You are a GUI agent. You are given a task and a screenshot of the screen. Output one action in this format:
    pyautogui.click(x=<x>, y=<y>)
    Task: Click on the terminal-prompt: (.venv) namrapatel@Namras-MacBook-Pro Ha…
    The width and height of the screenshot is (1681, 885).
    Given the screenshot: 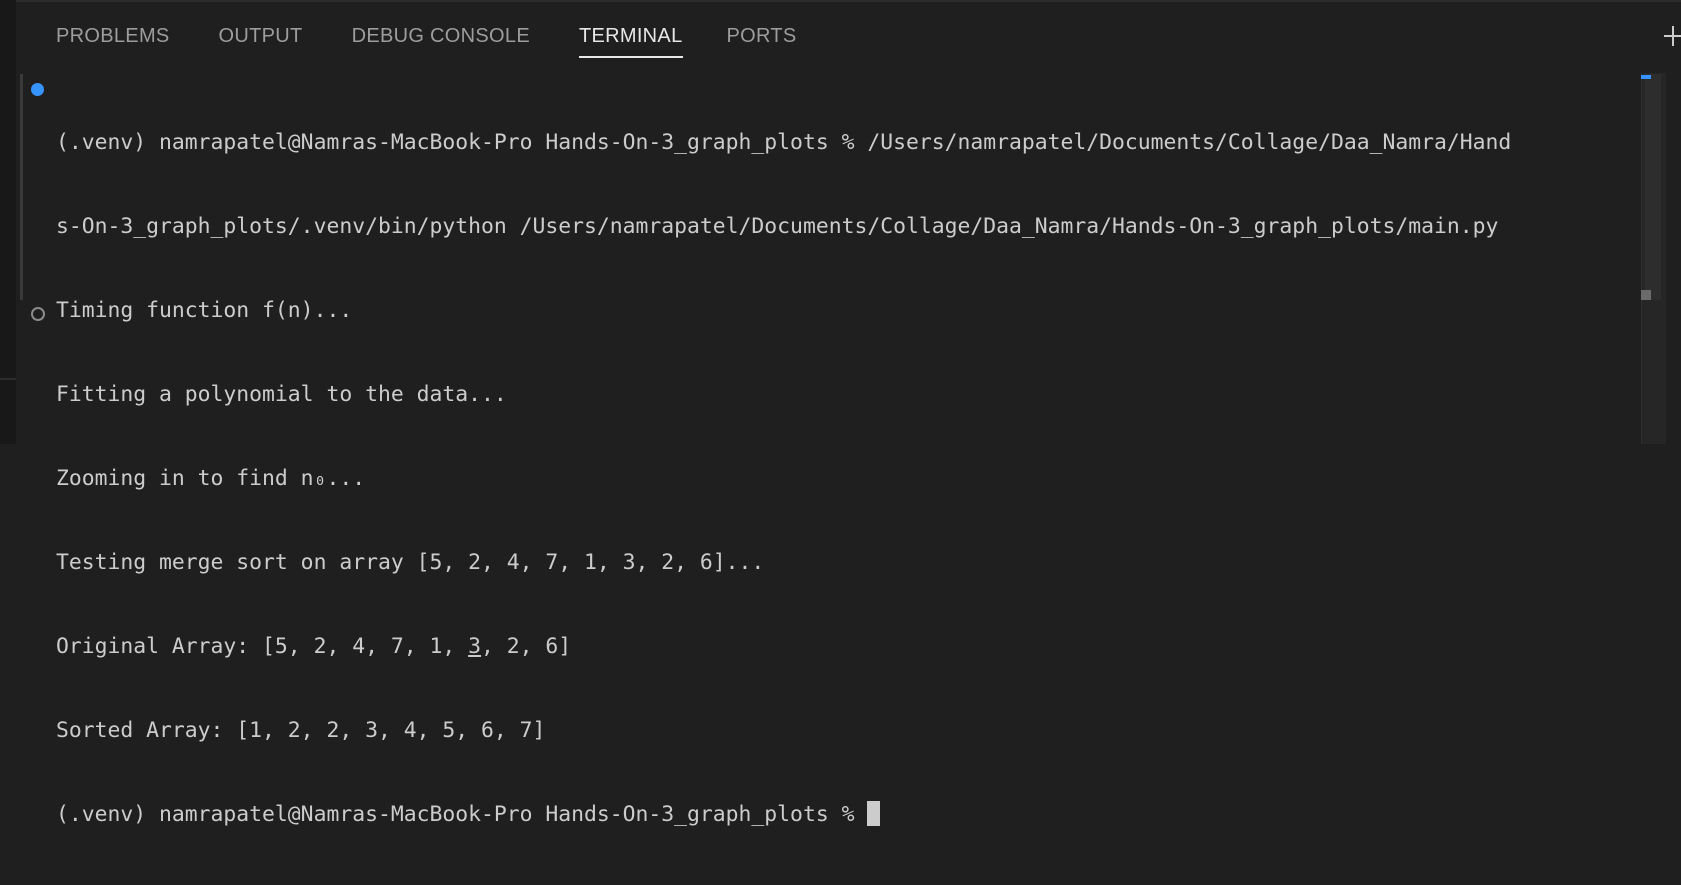 What is the action you would take?
    pyautogui.click(x=462, y=814)
    